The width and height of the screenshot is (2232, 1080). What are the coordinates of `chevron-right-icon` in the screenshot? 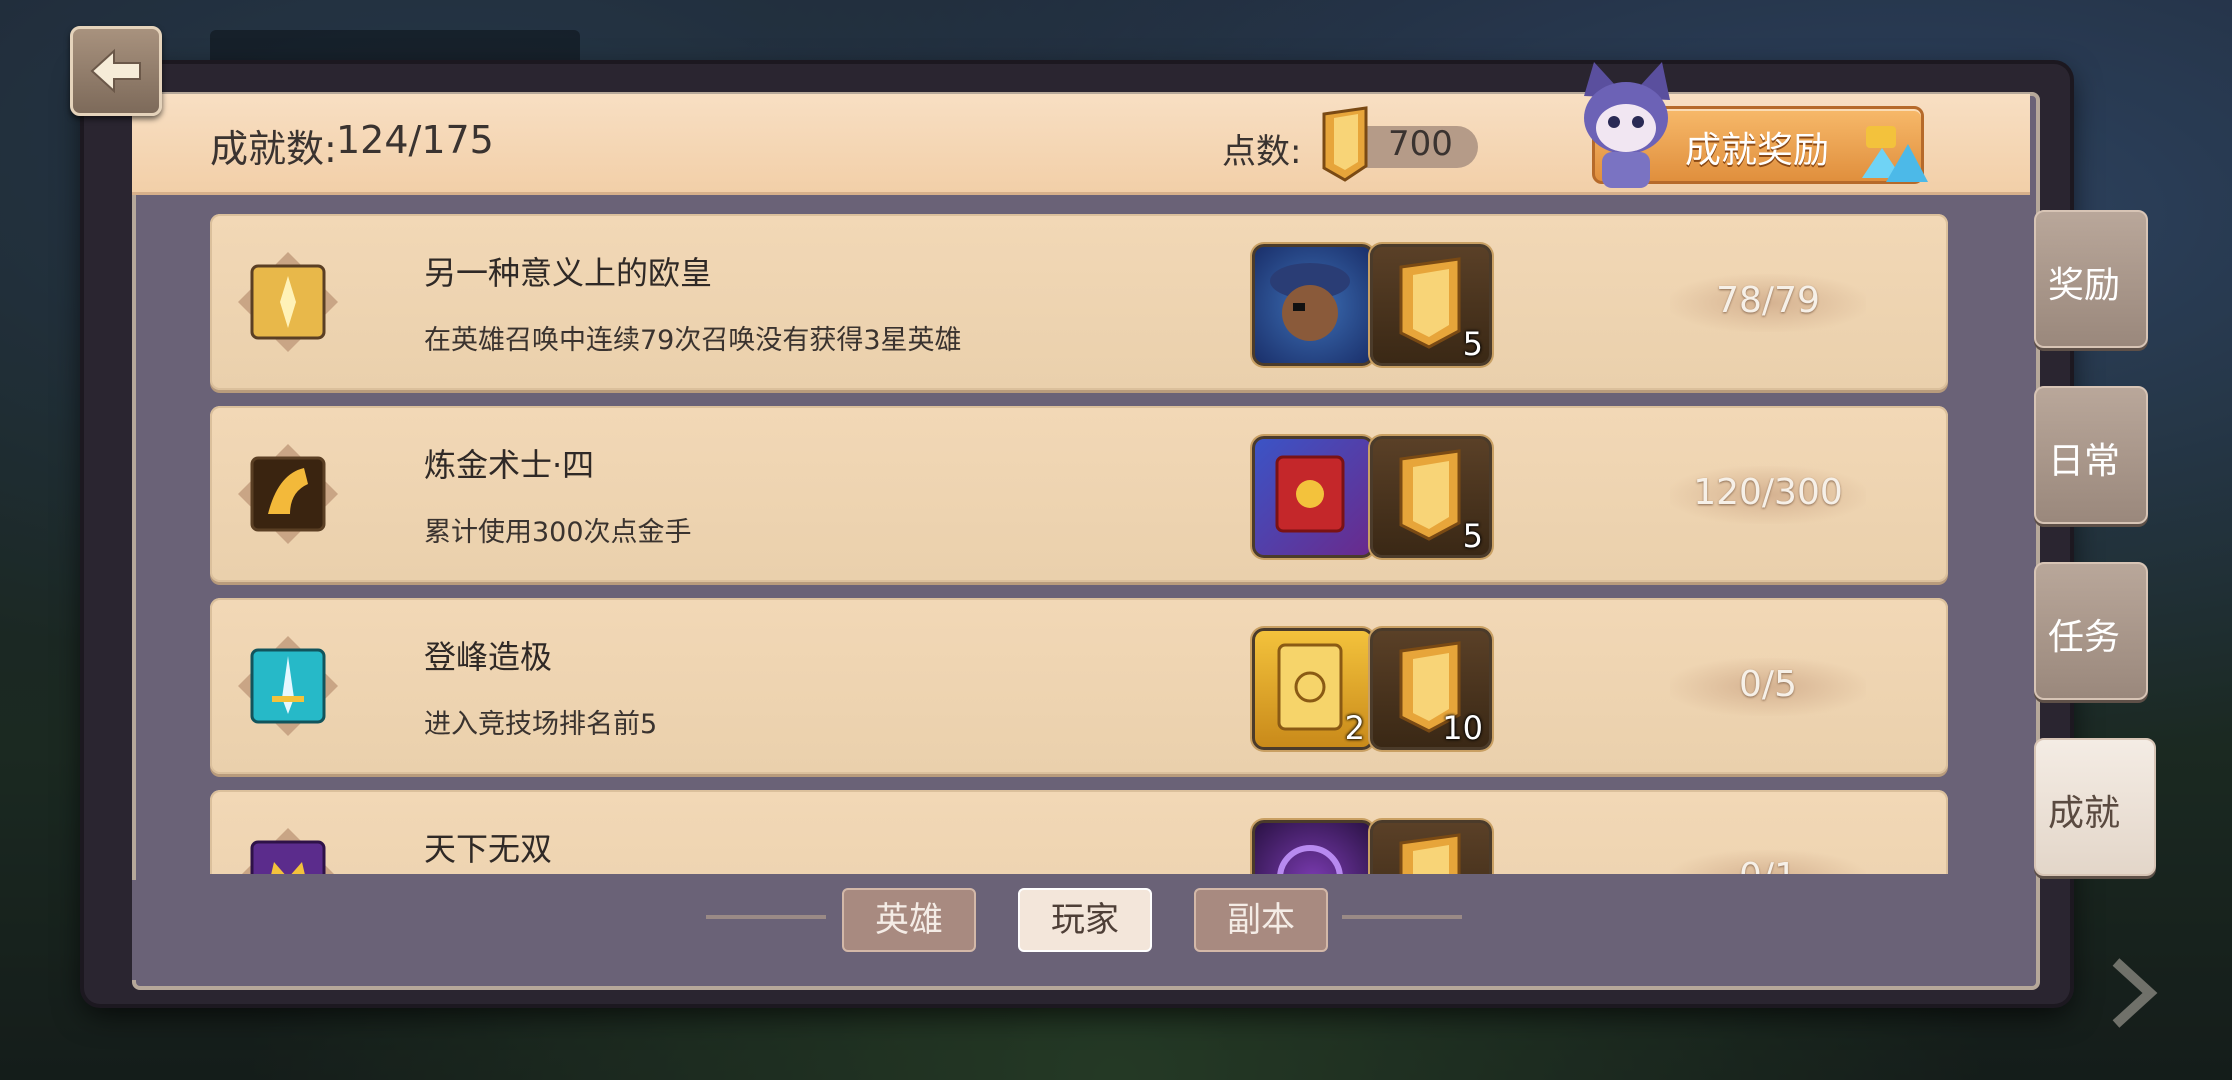 It's located at (2135, 993).